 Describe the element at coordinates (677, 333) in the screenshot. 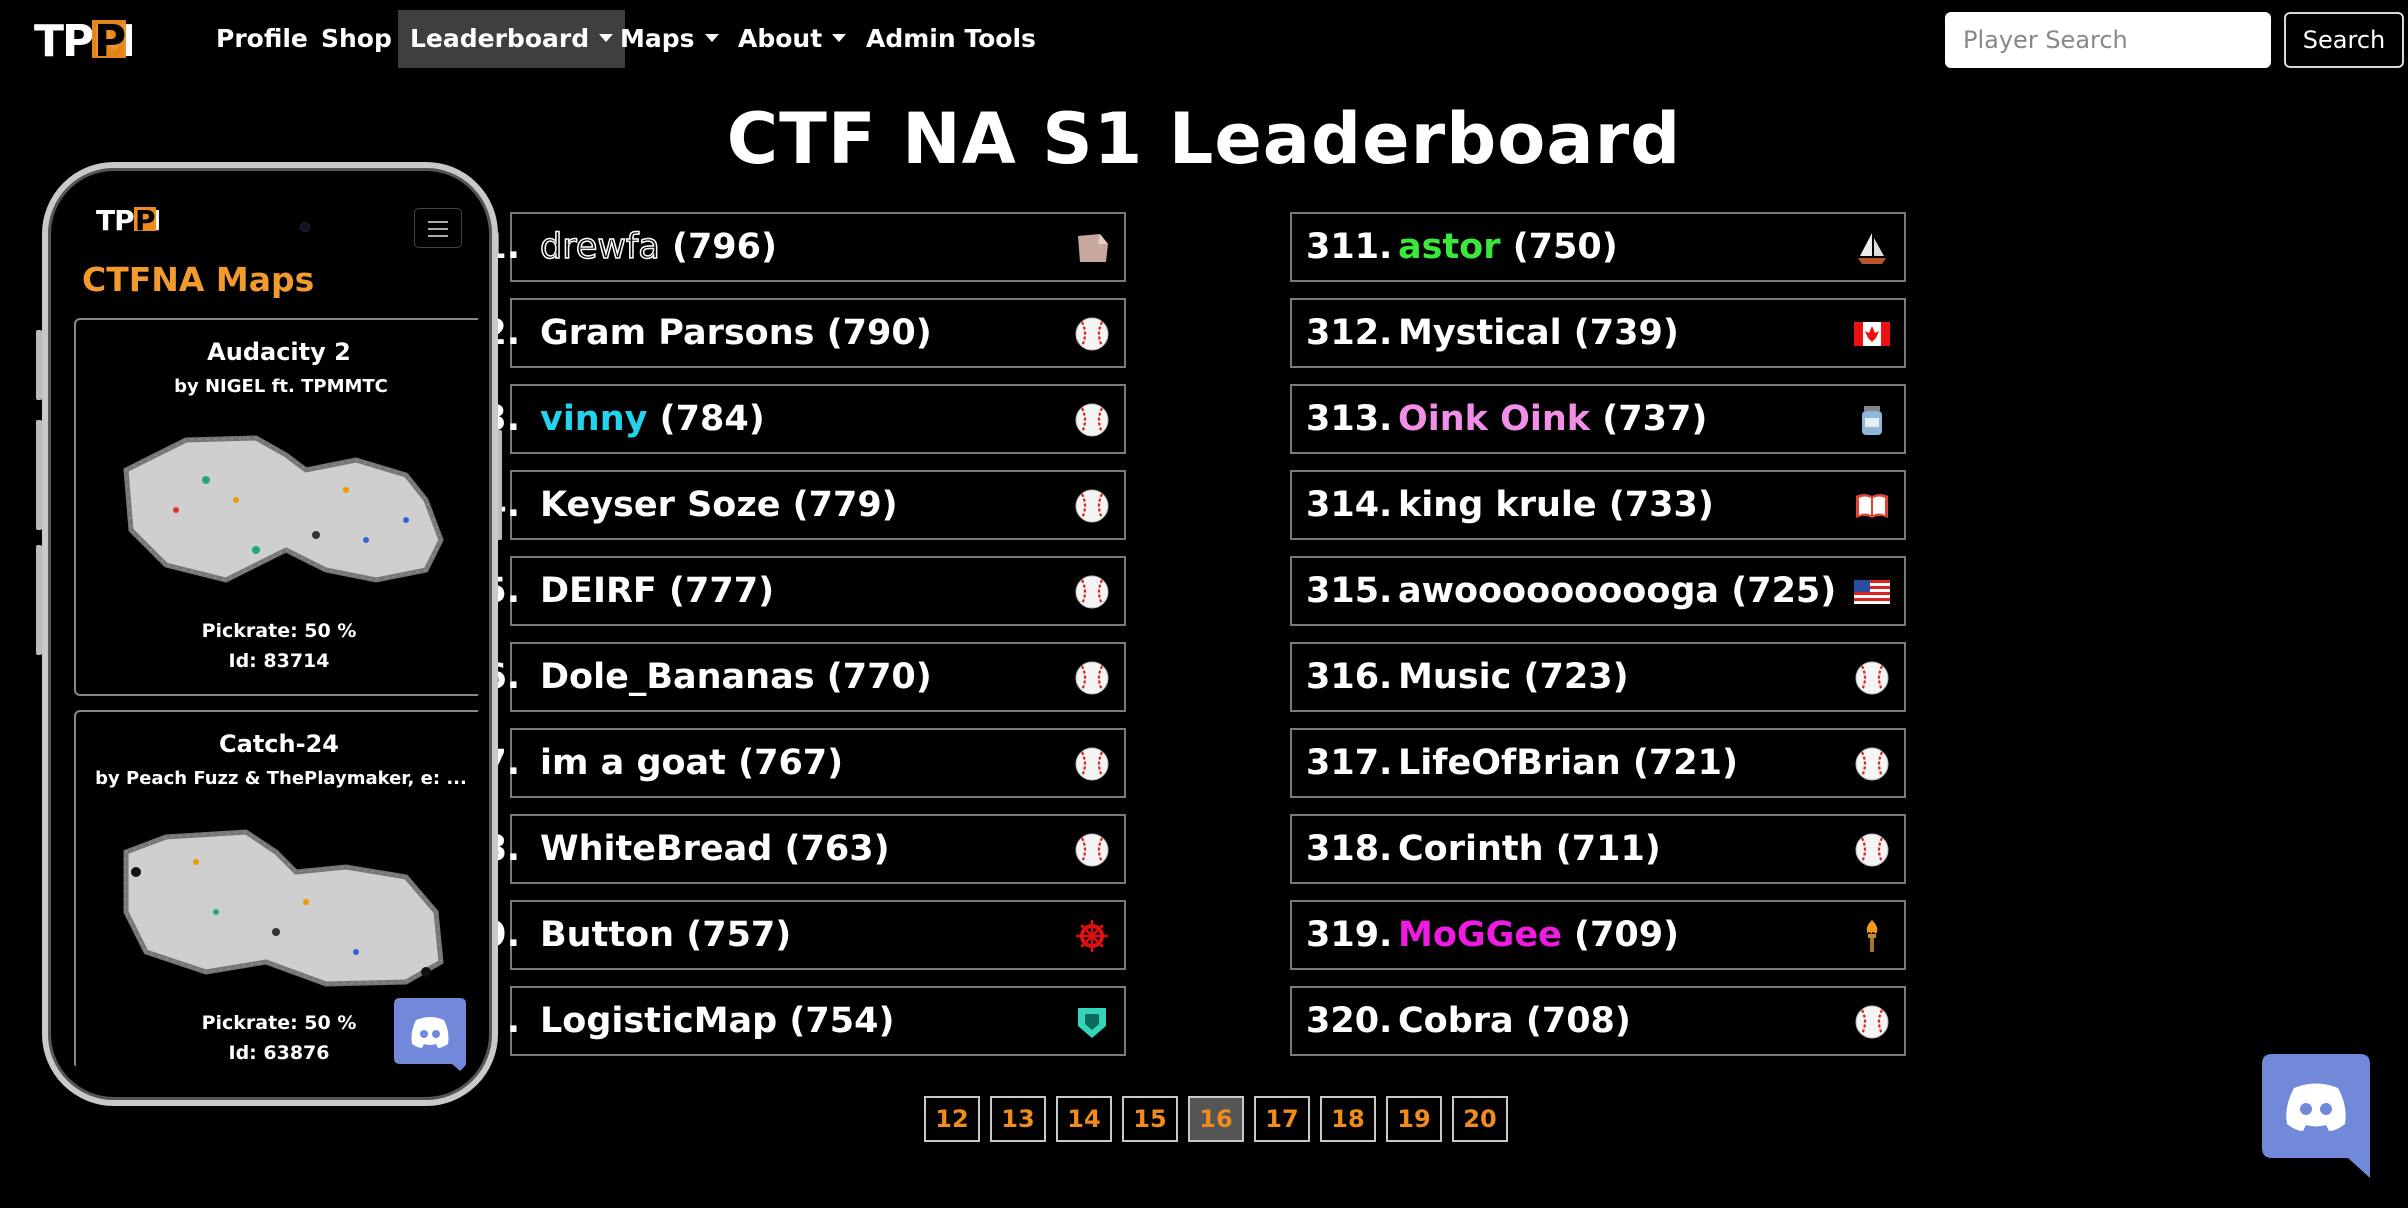

I see `player-name: Gram Parsons` at that location.